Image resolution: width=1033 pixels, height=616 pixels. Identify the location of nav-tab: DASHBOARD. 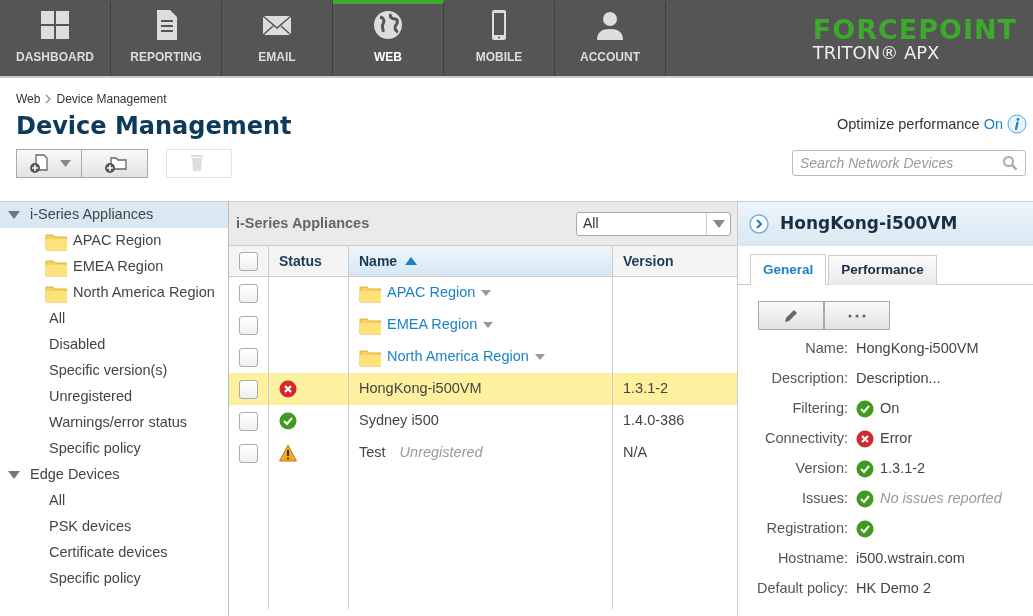
(55, 38).